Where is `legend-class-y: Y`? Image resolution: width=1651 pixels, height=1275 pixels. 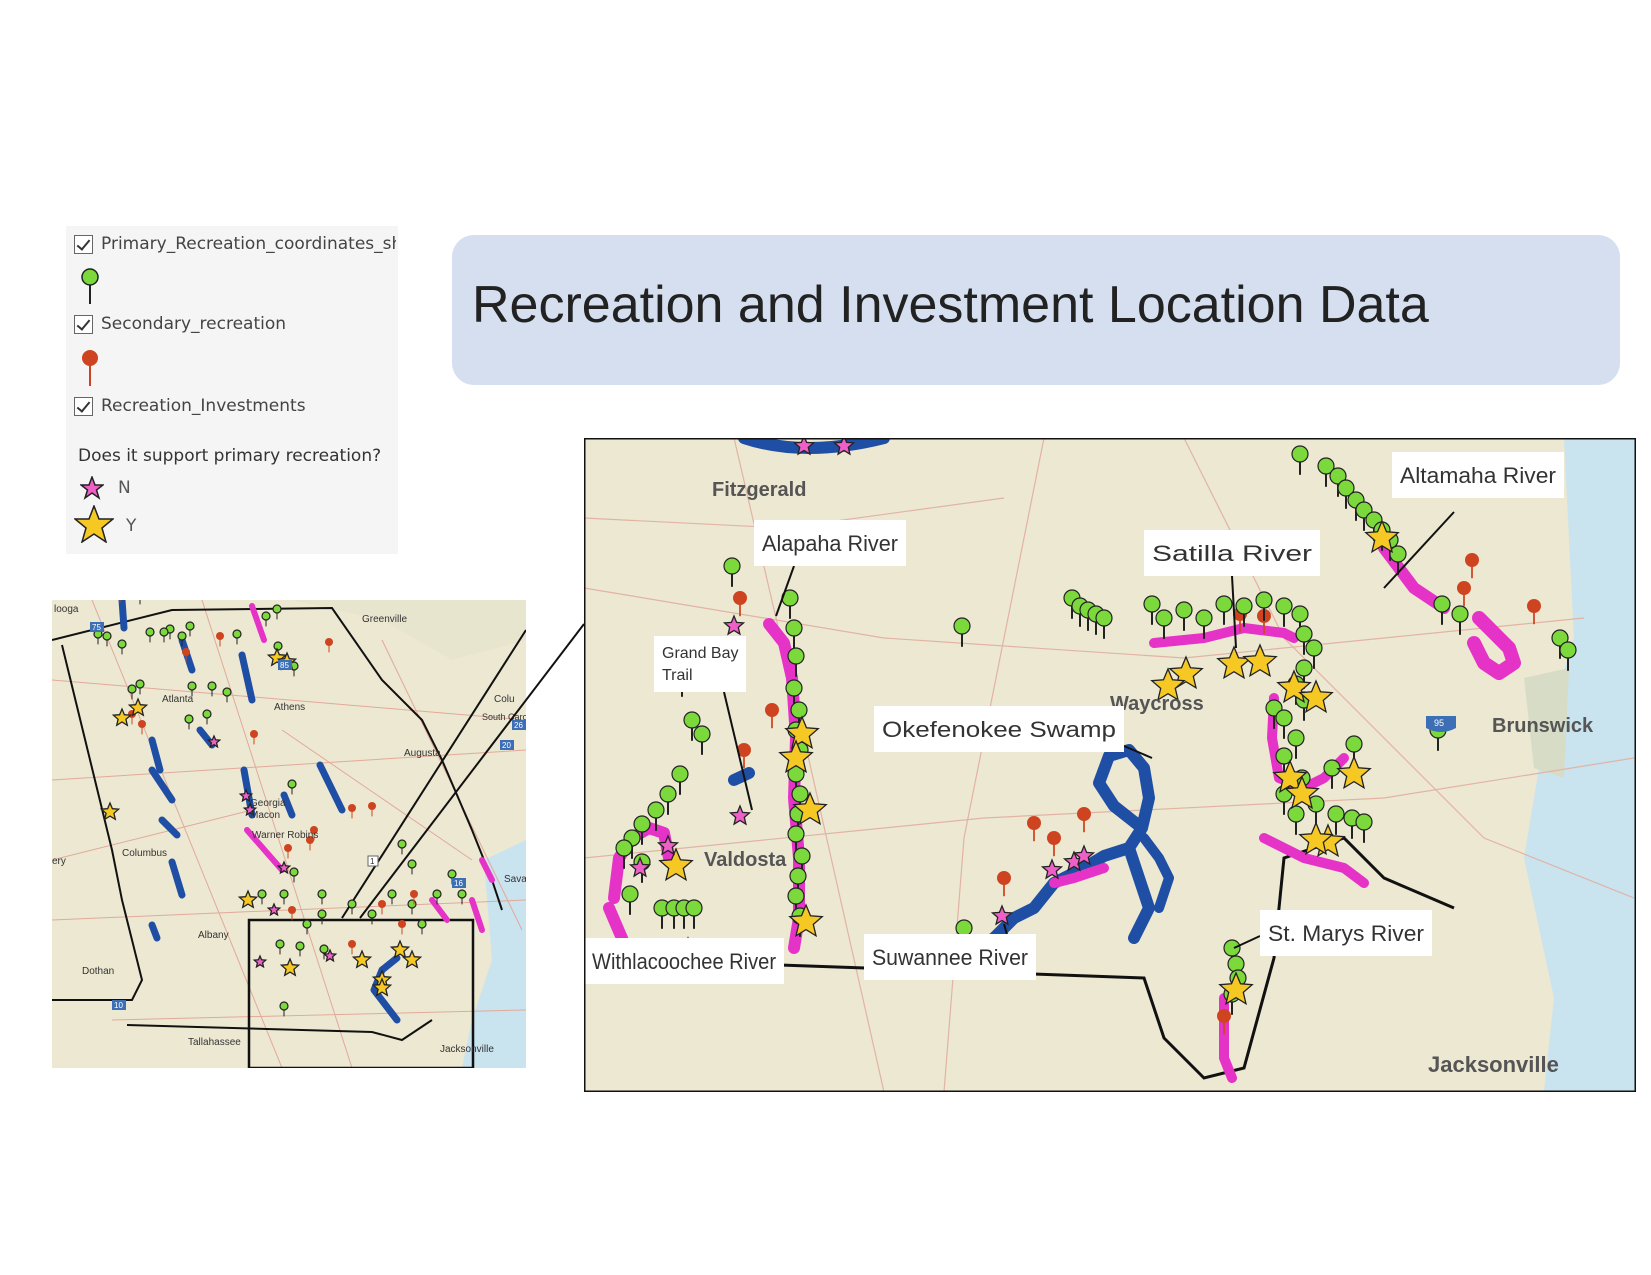 legend-class-y: Y is located at coordinates (131, 526).